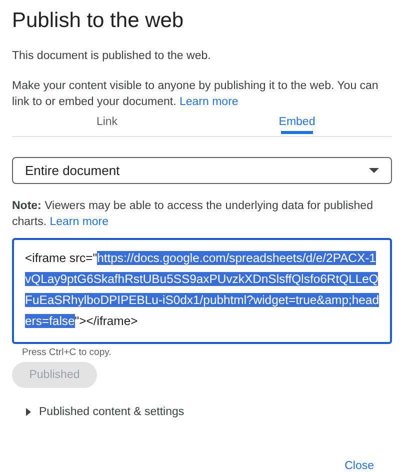 The image size is (404, 472). I want to click on scope-dropdown: Entire document, so click(202, 170).